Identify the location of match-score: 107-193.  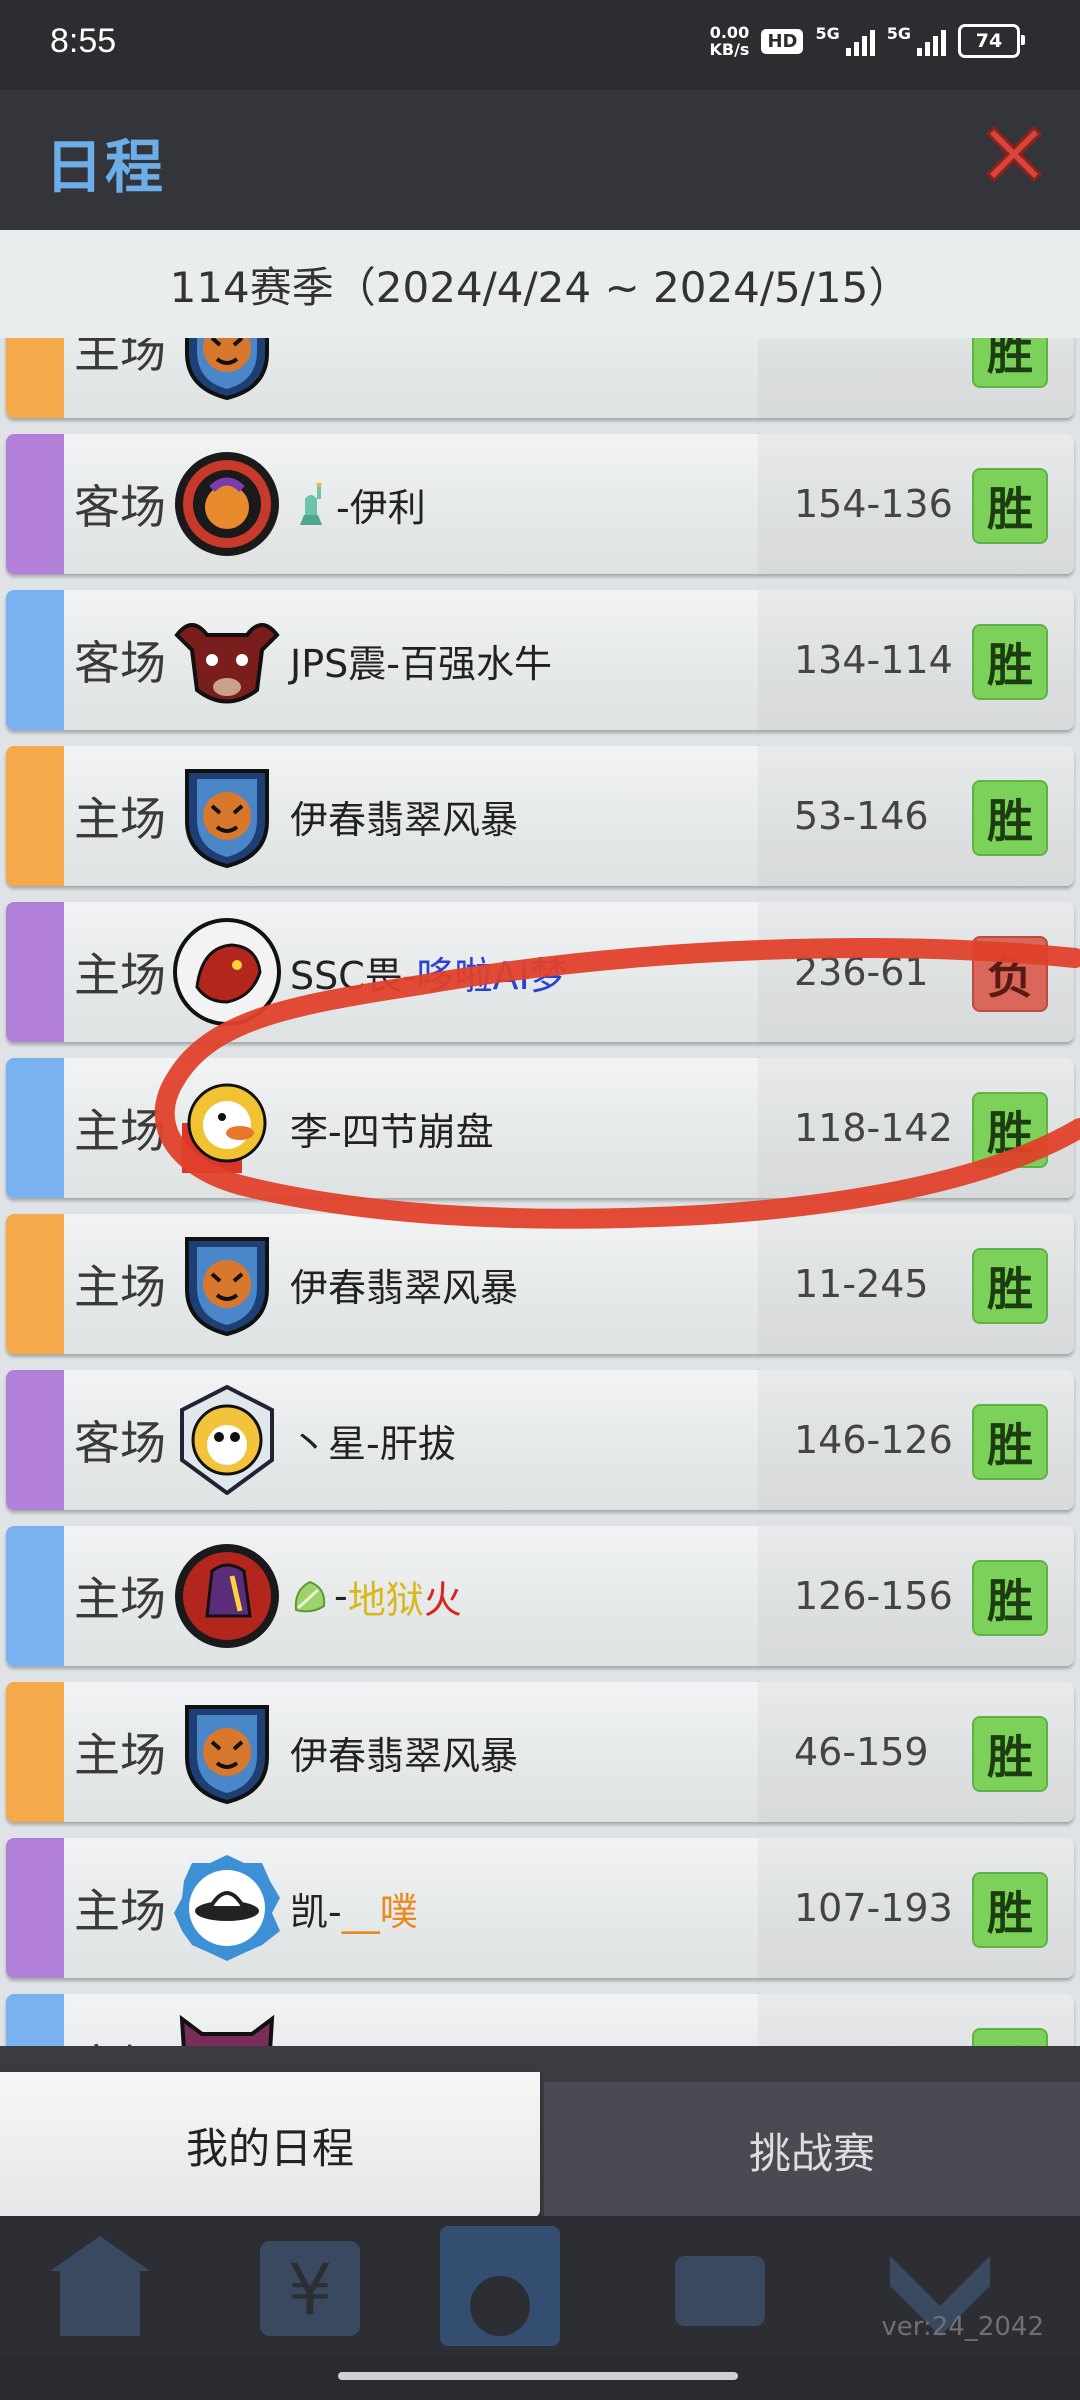
(873, 1908).